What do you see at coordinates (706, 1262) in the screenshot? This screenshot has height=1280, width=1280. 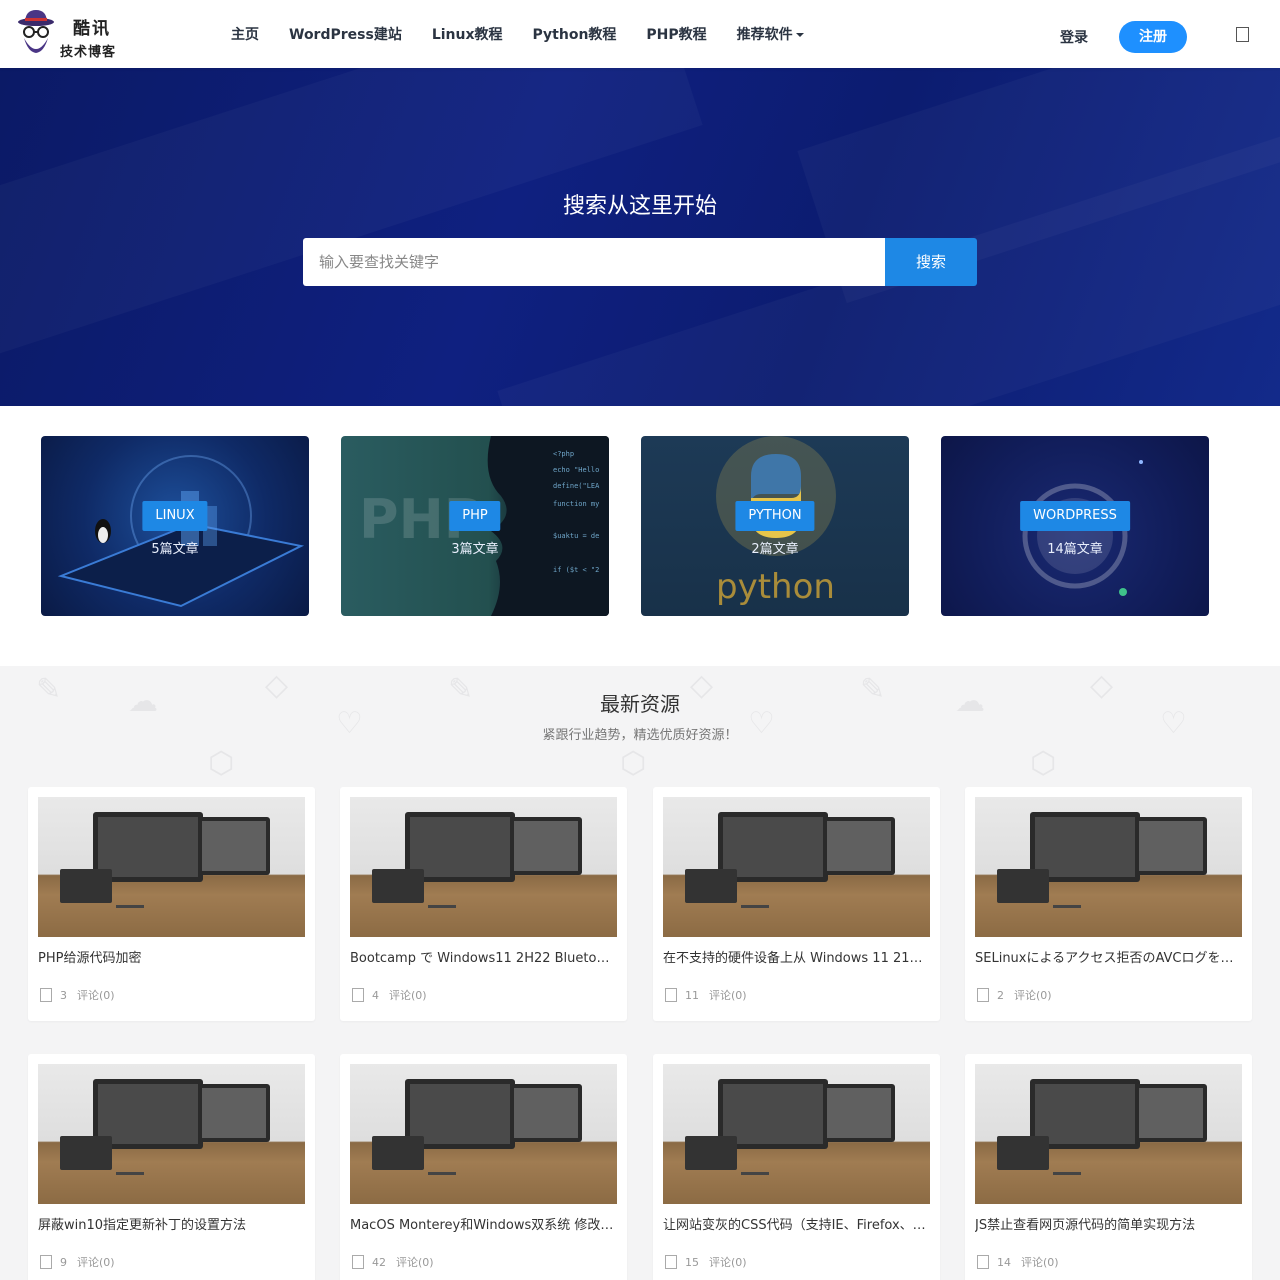 I see `post-meta: 15 评论(0)` at bounding box center [706, 1262].